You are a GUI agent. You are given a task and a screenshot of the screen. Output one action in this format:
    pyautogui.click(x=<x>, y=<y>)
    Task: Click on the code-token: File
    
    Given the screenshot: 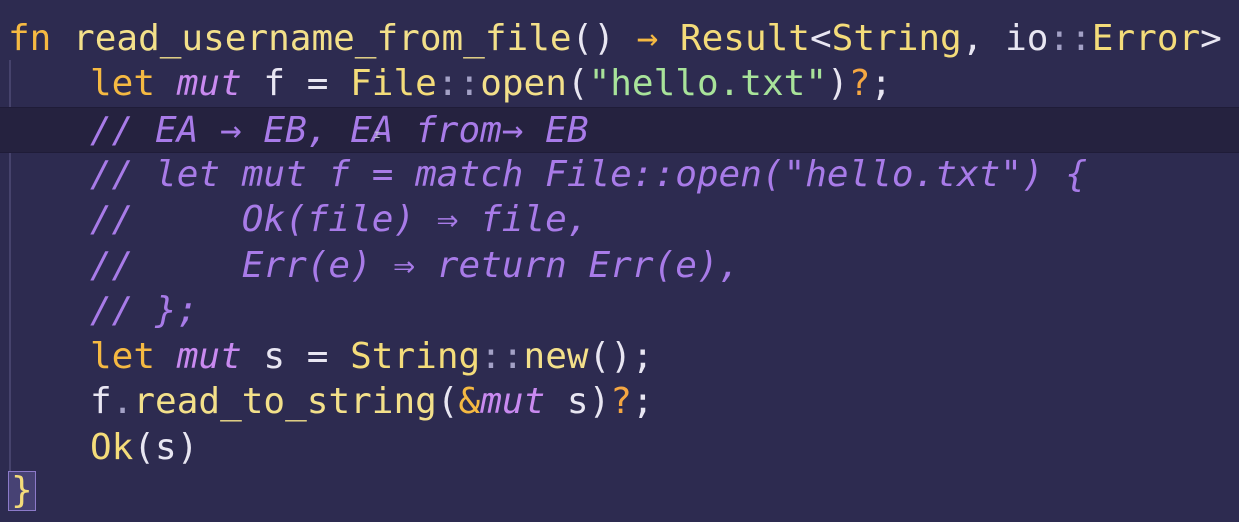 What is the action you would take?
    pyautogui.click(x=393, y=83)
    